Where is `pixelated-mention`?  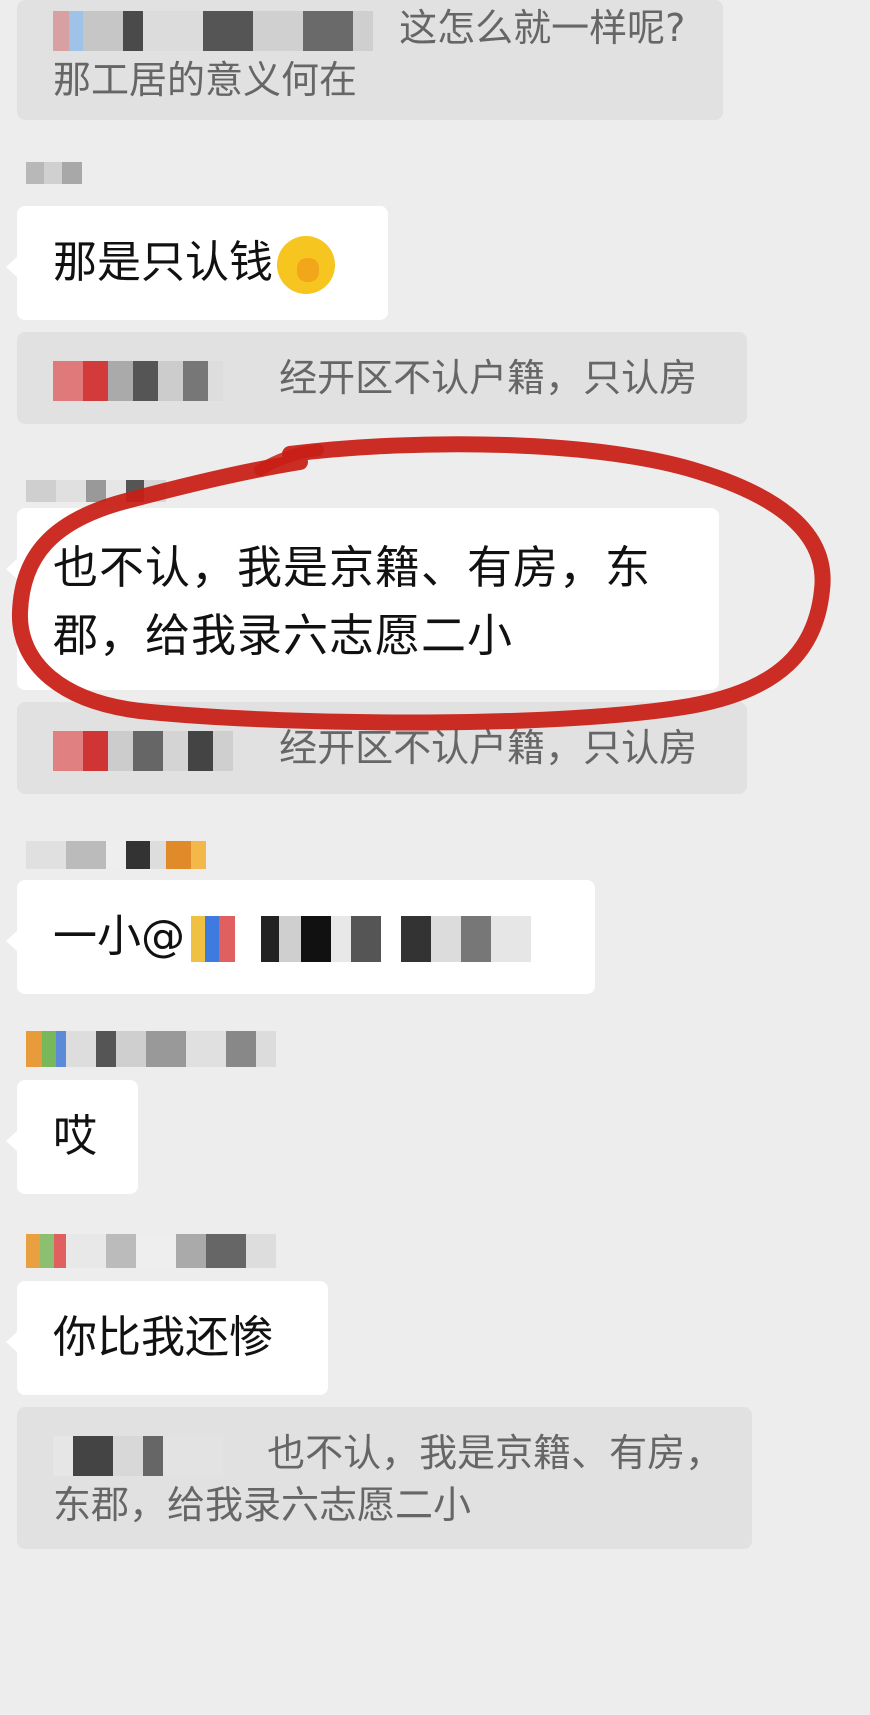 pixelated-mention is located at coordinates (361, 939).